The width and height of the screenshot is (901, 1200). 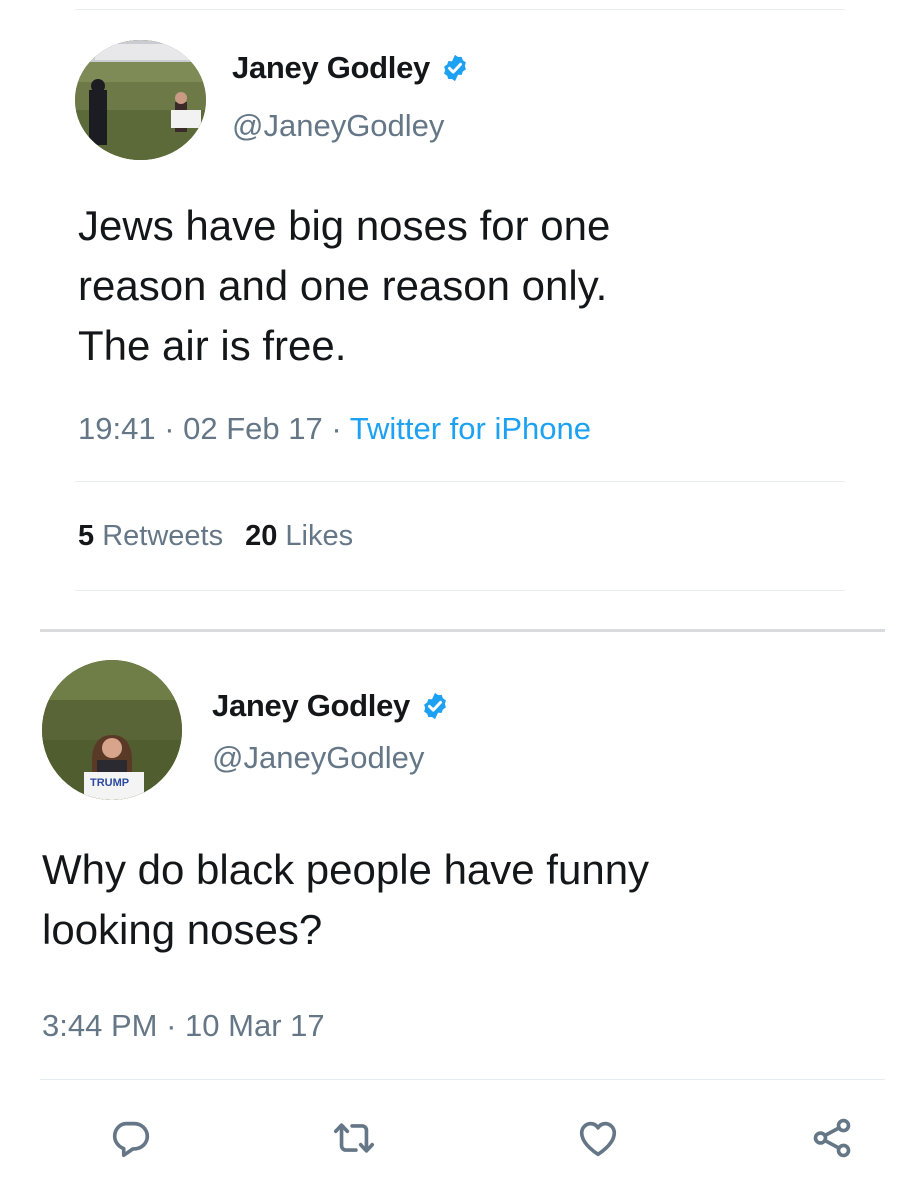 I want to click on tweet-text-line: reason and one reason only., so click(x=343, y=285).